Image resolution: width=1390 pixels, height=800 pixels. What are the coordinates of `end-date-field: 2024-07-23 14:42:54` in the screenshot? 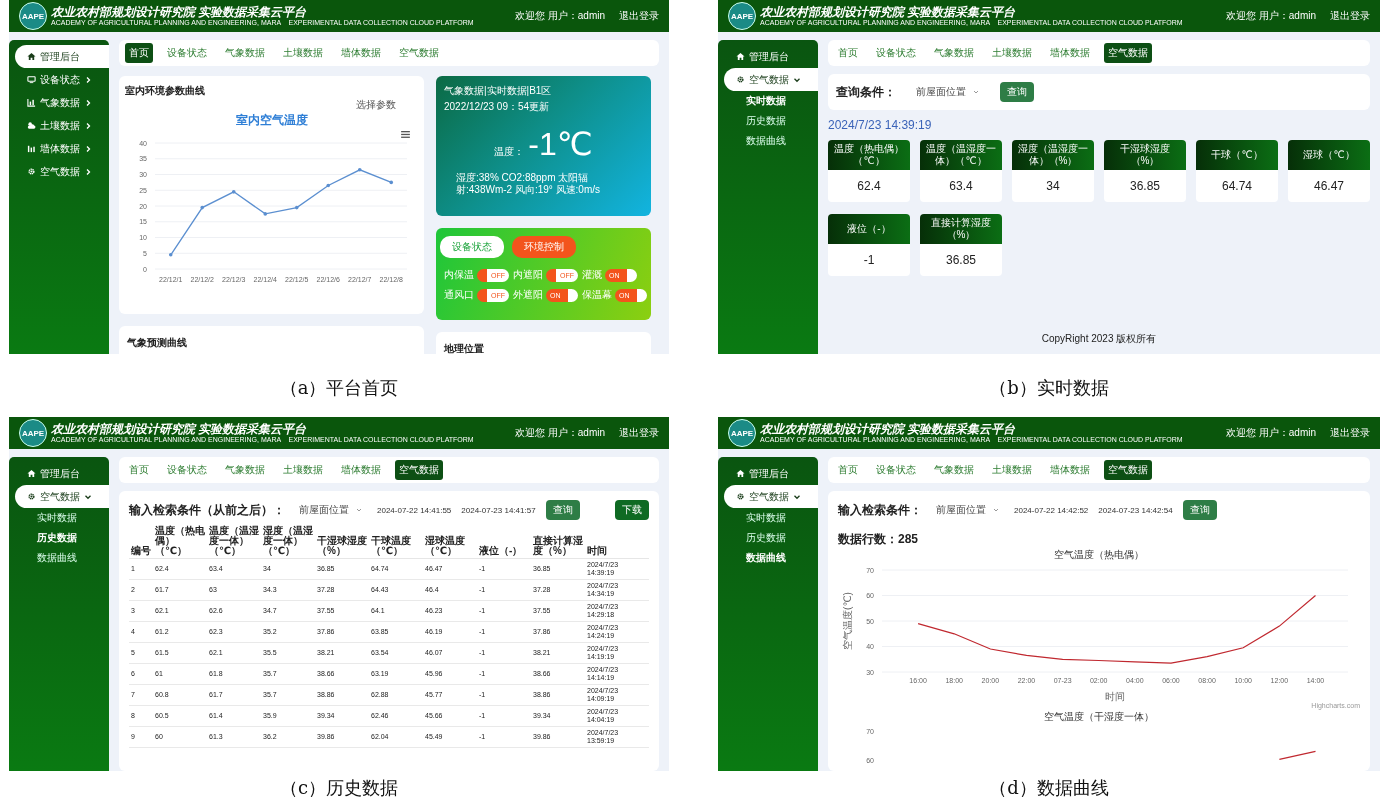 It's located at (1135, 510).